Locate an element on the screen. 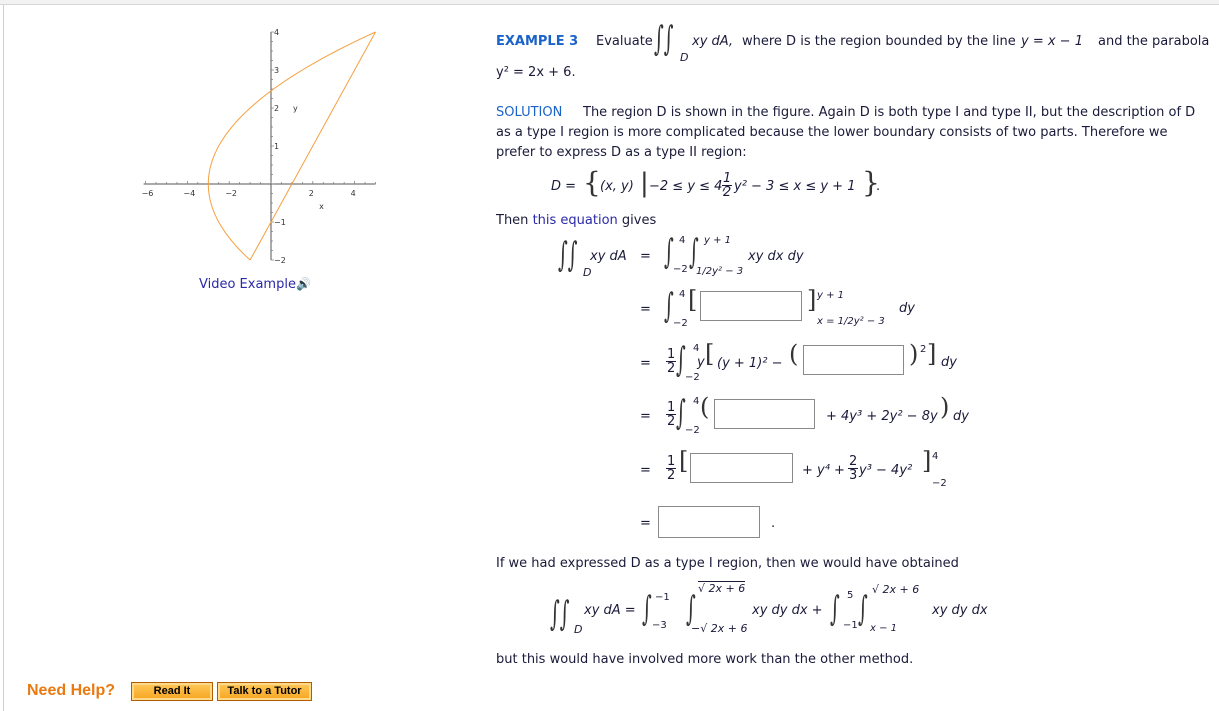  x-tick-label: 4 is located at coordinates (353, 193).